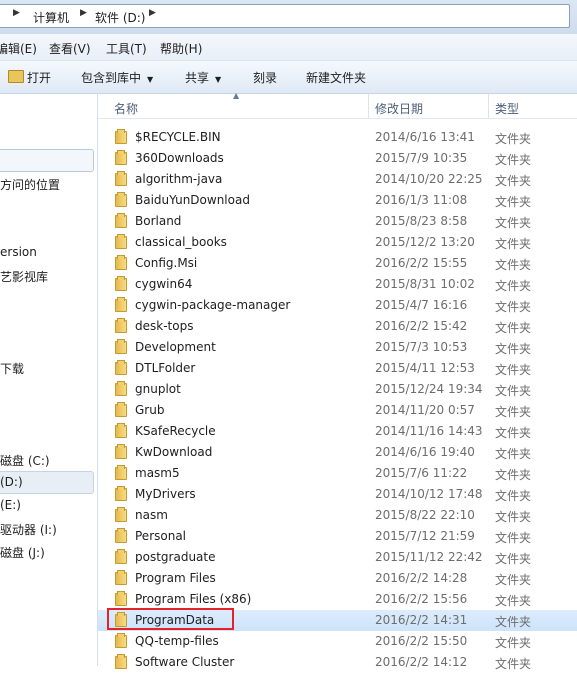  I want to click on file-name: KSafeRecycle, so click(175, 431).